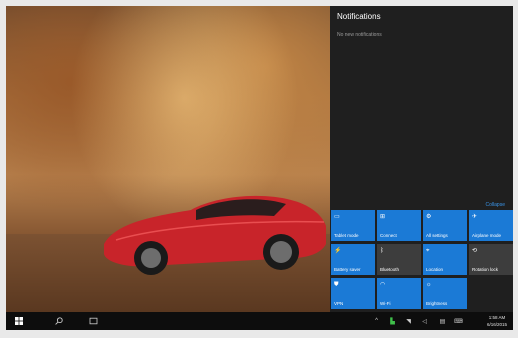  What do you see at coordinates (491, 259) in the screenshot?
I see `quick-action-rotation-lock: ⟲ Rotation lock` at bounding box center [491, 259].